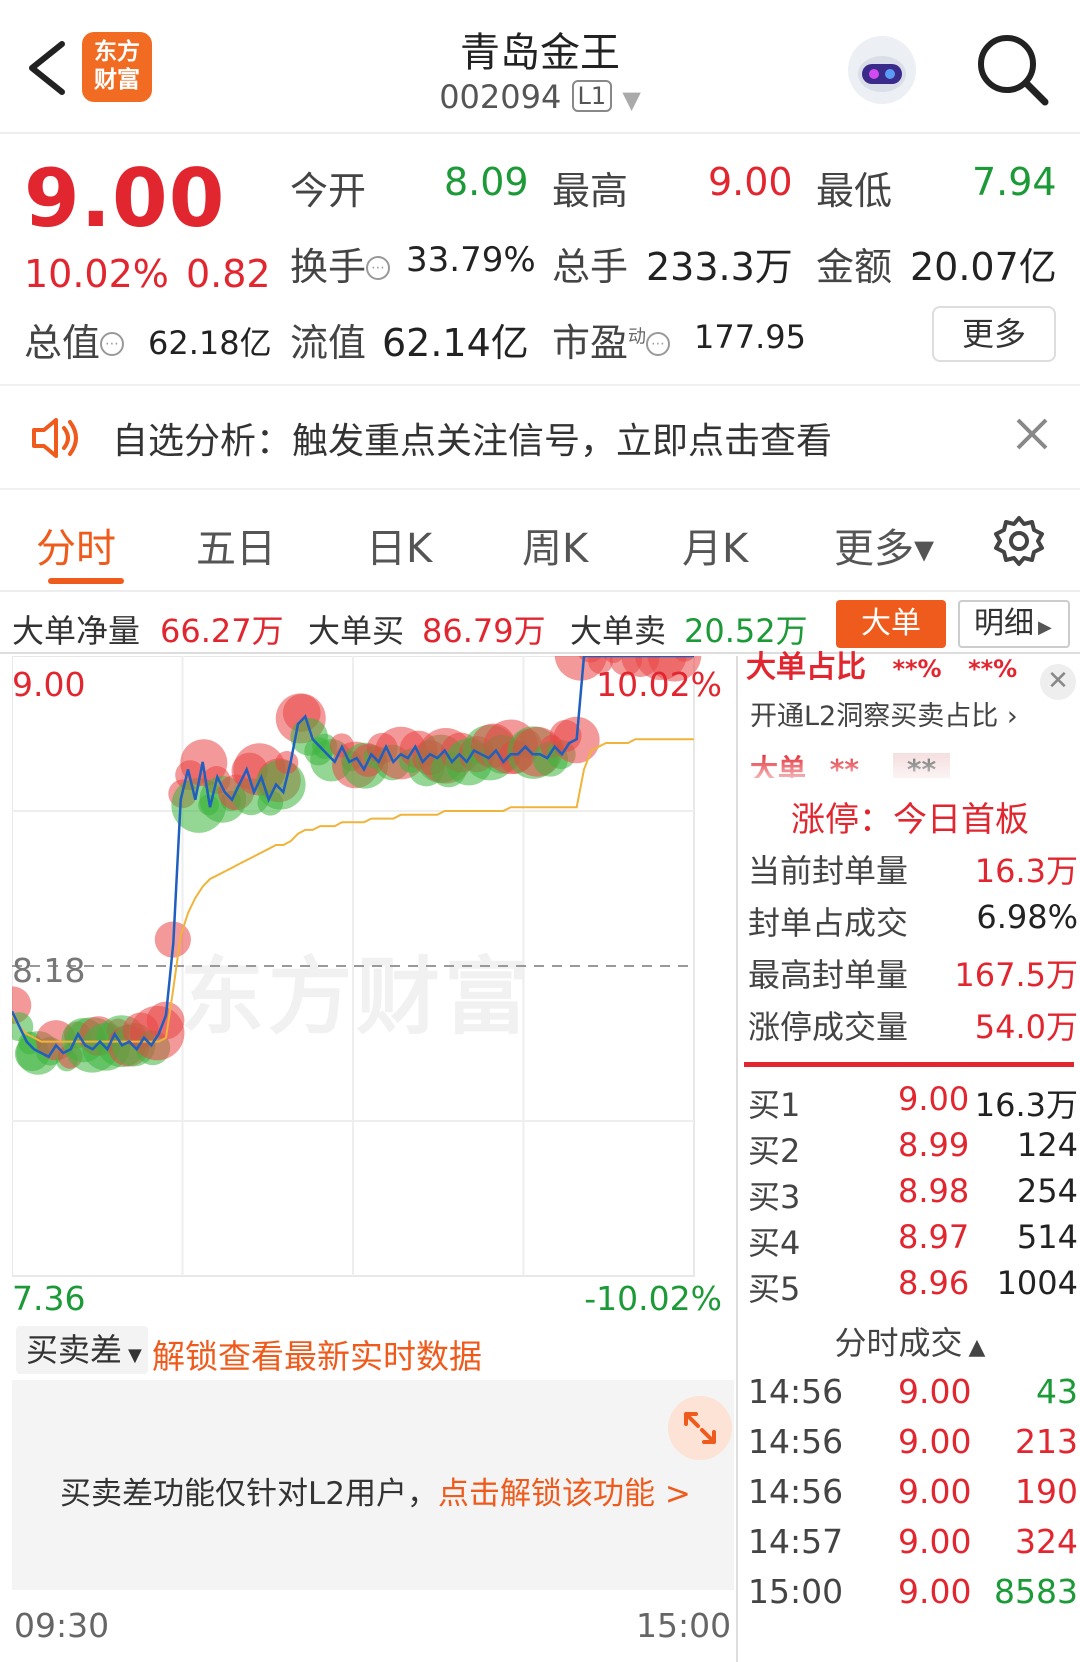 This screenshot has width=1080, height=1662. I want to click on volume-label: 总手, so click(590, 267).